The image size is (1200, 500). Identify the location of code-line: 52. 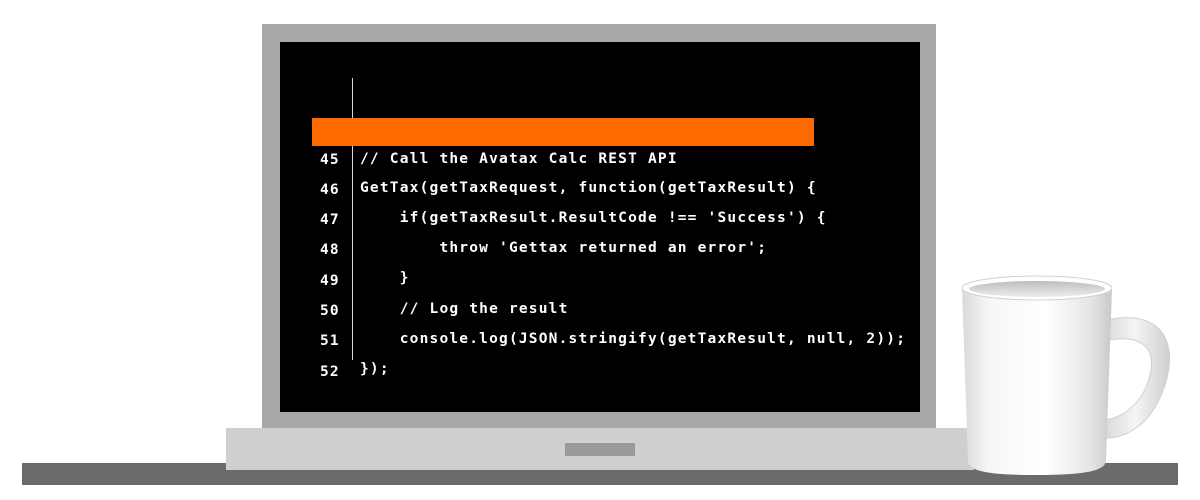
(332, 355).